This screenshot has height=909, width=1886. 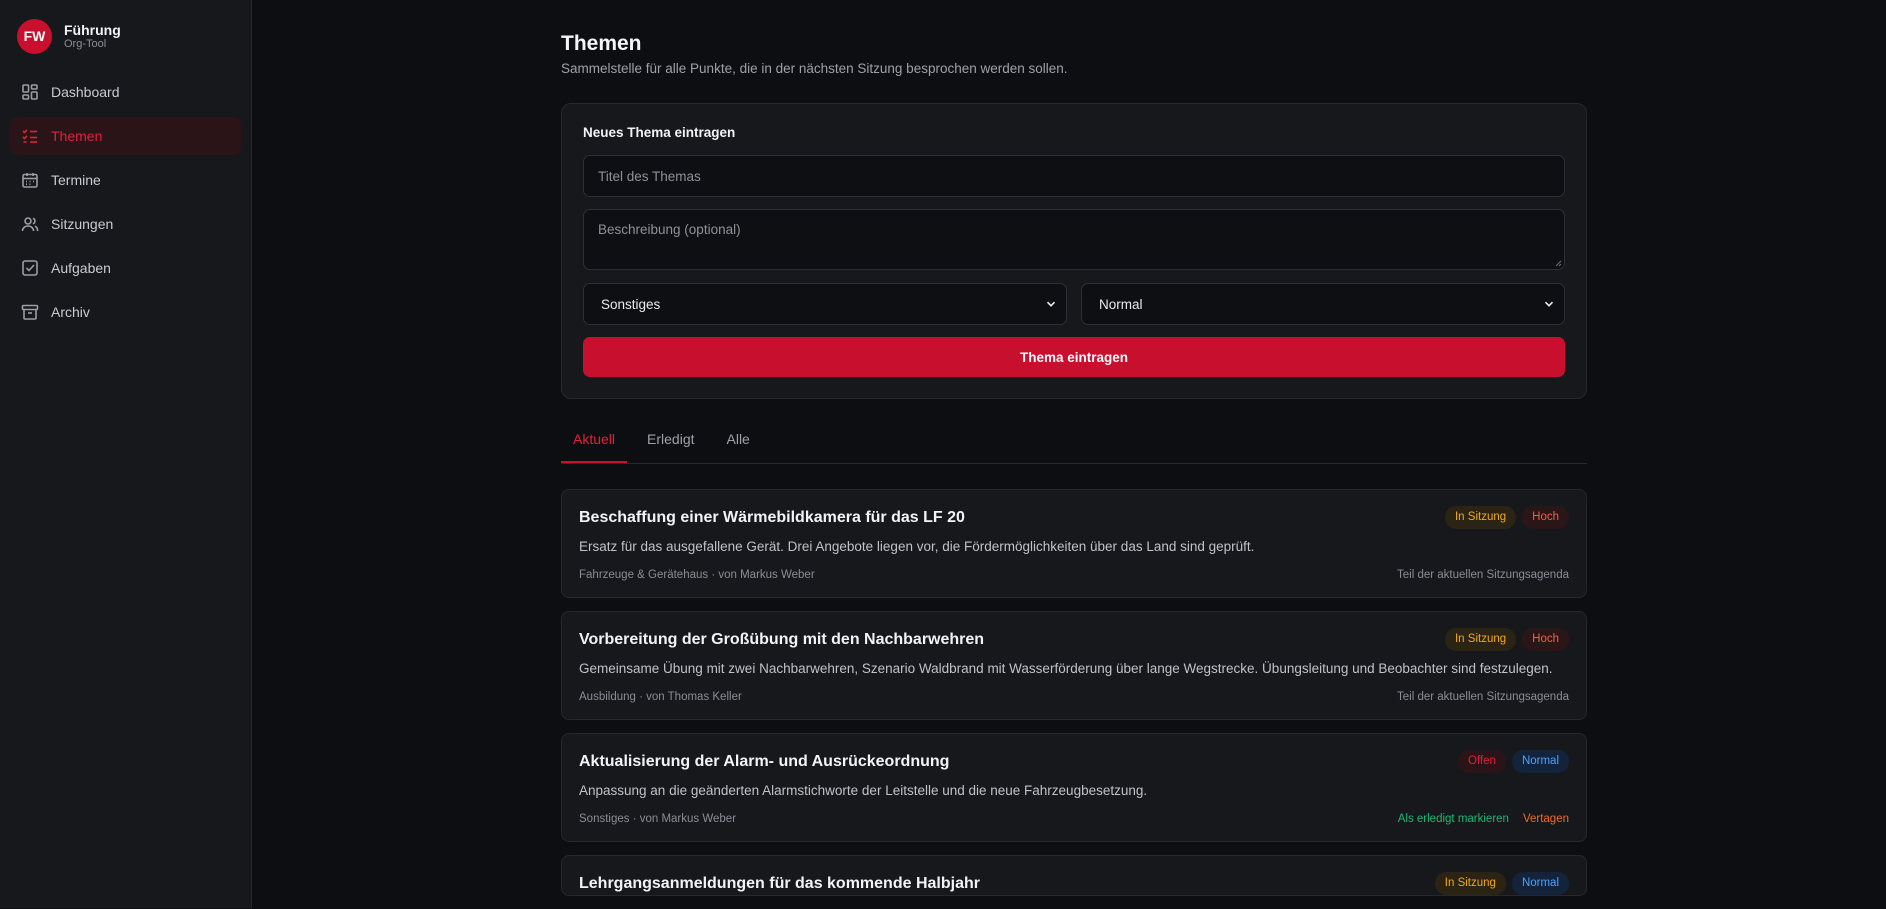 What do you see at coordinates (601, 43) in the screenshot?
I see `page-title: Themen` at bounding box center [601, 43].